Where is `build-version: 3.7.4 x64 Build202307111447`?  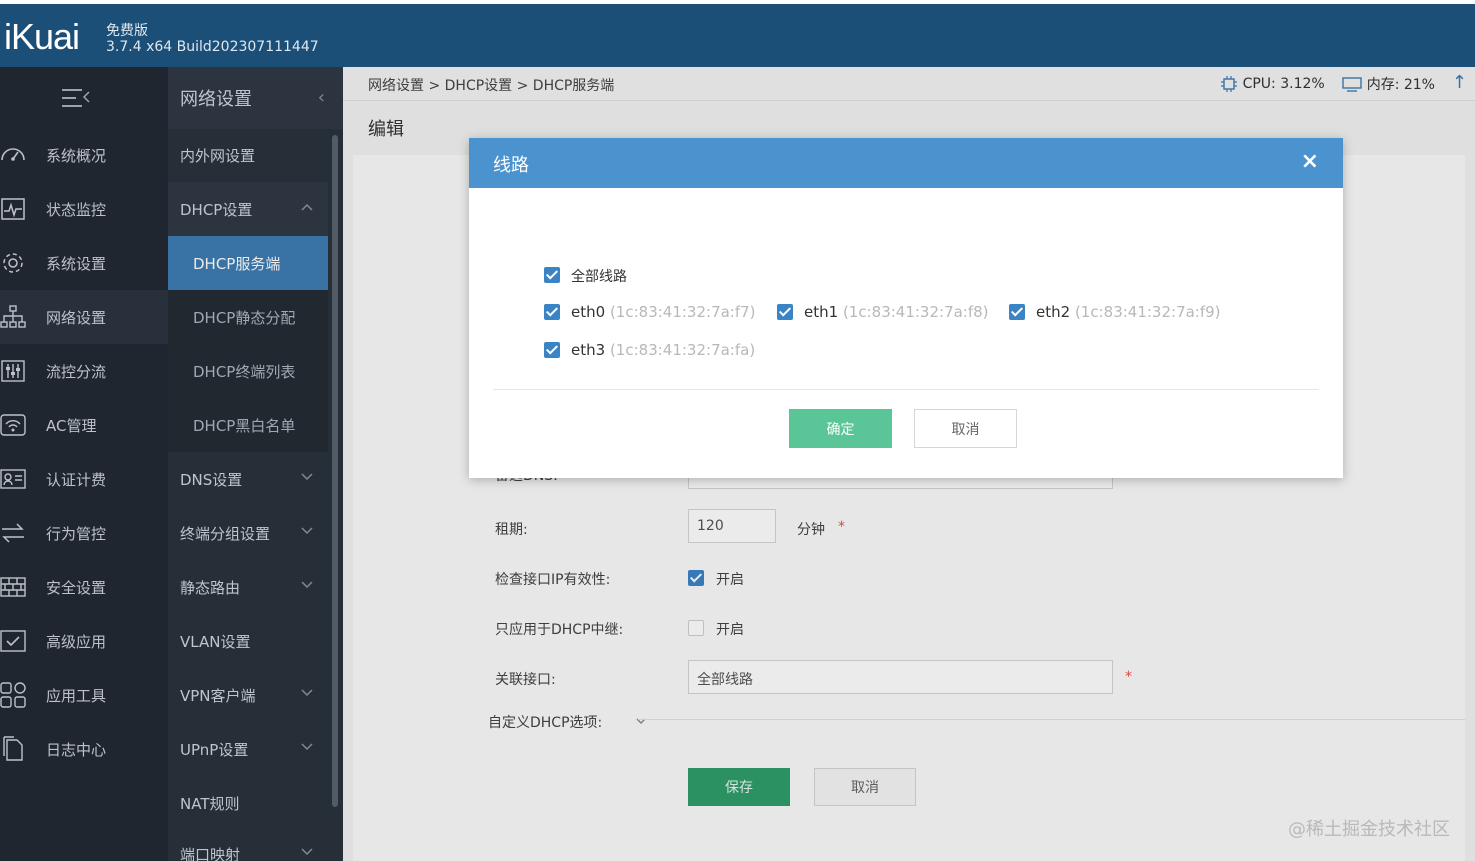 build-version: 3.7.4 x64 Build202307111447 is located at coordinates (212, 47).